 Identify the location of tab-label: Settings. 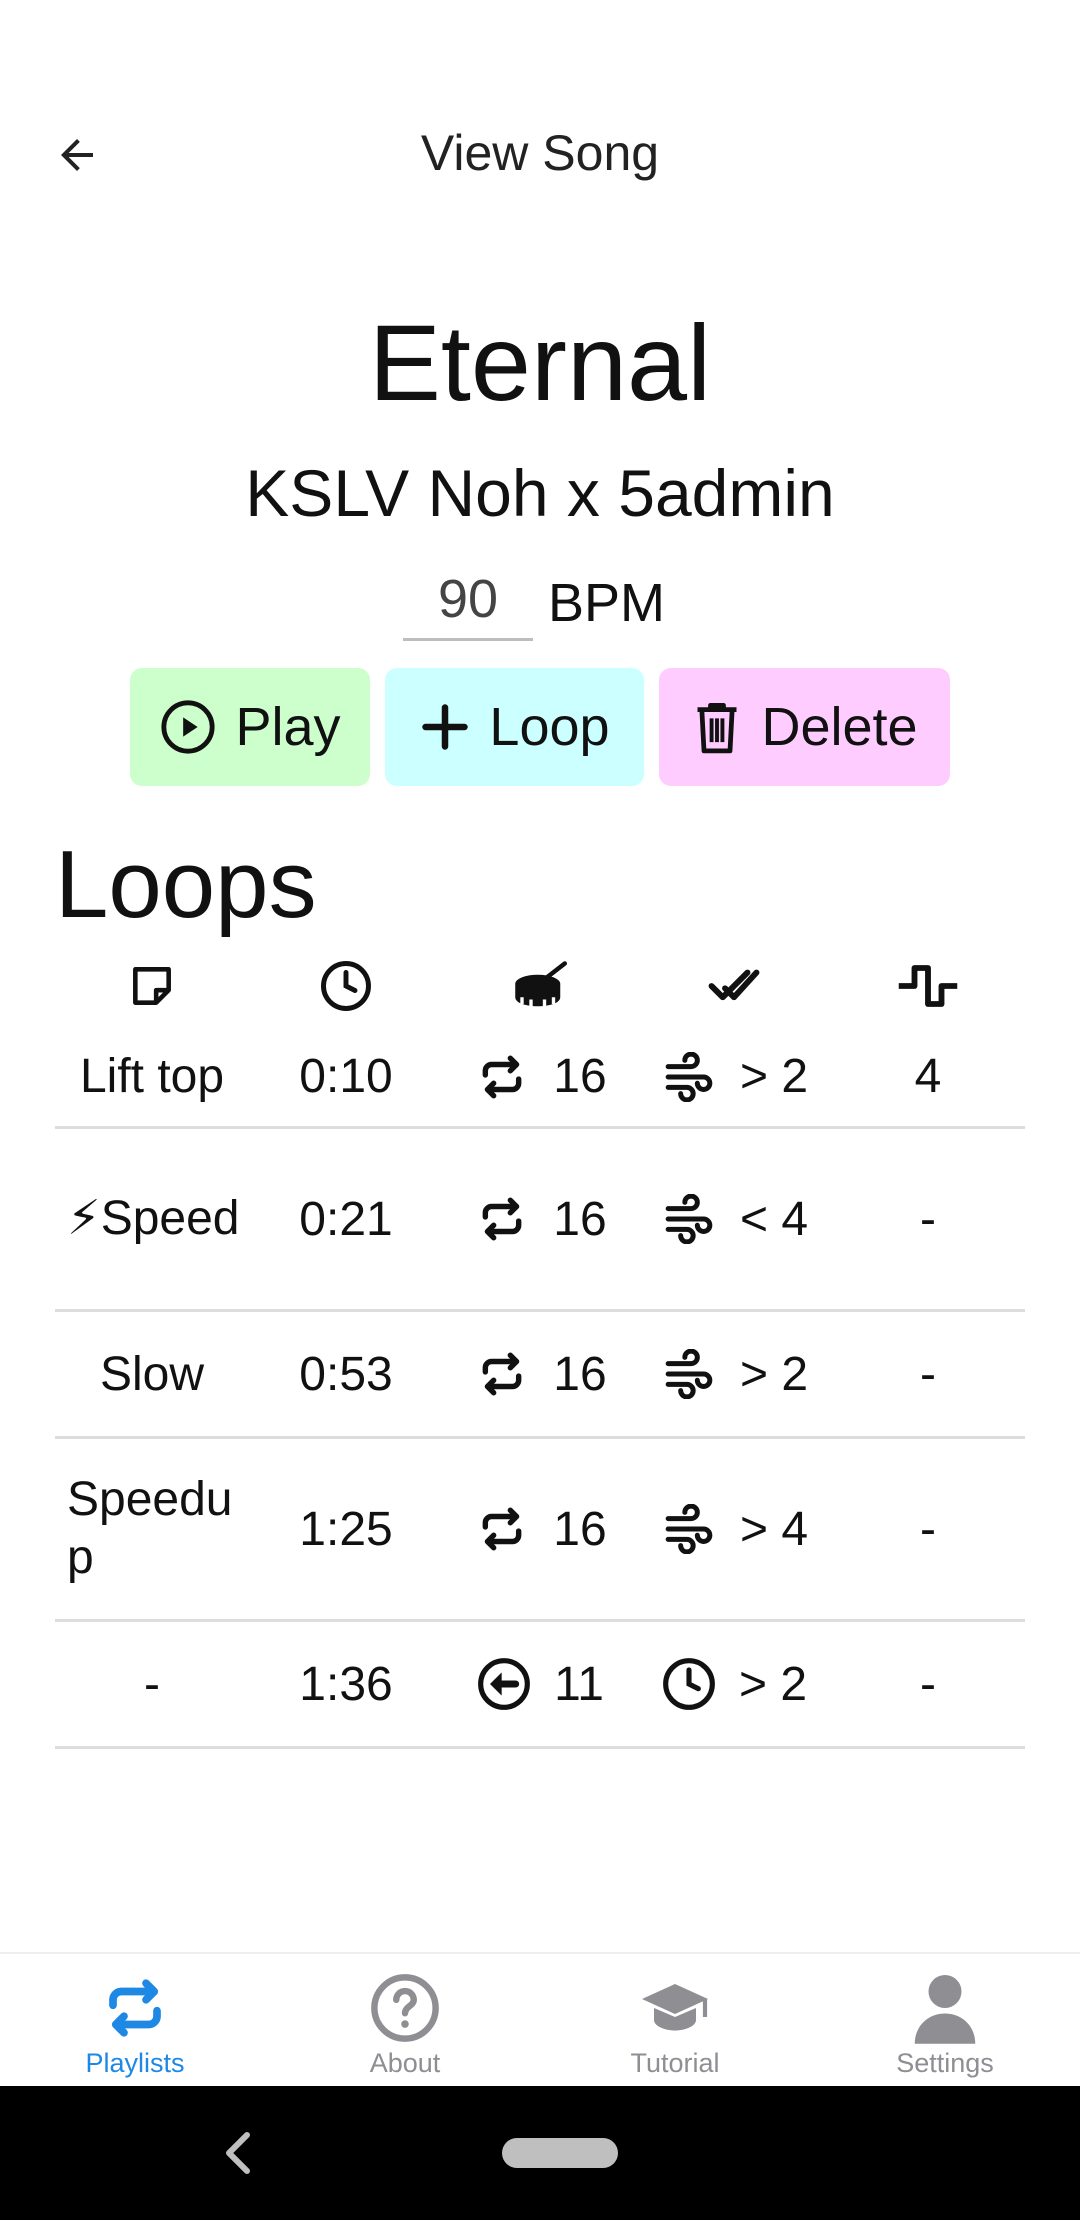
(945, 2063).